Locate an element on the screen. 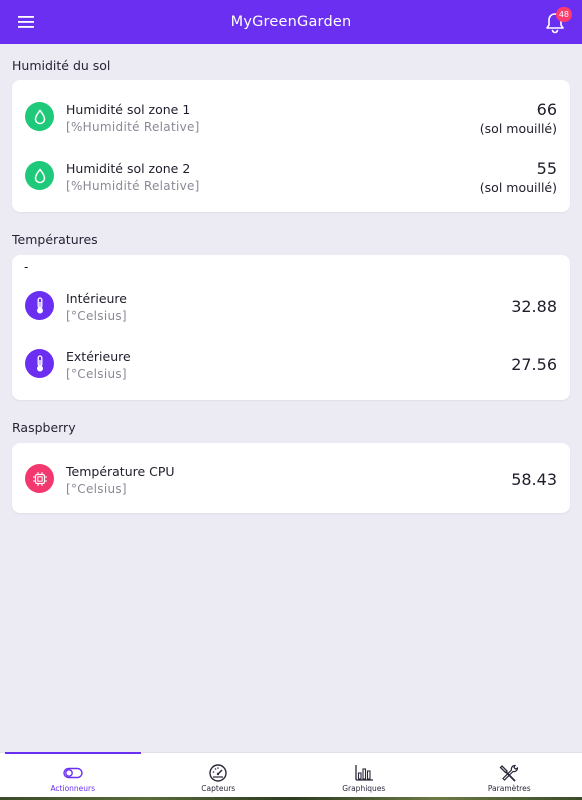 The image size is (582, 800). nav-label: Paramètres is located at coordinates (509, 788).